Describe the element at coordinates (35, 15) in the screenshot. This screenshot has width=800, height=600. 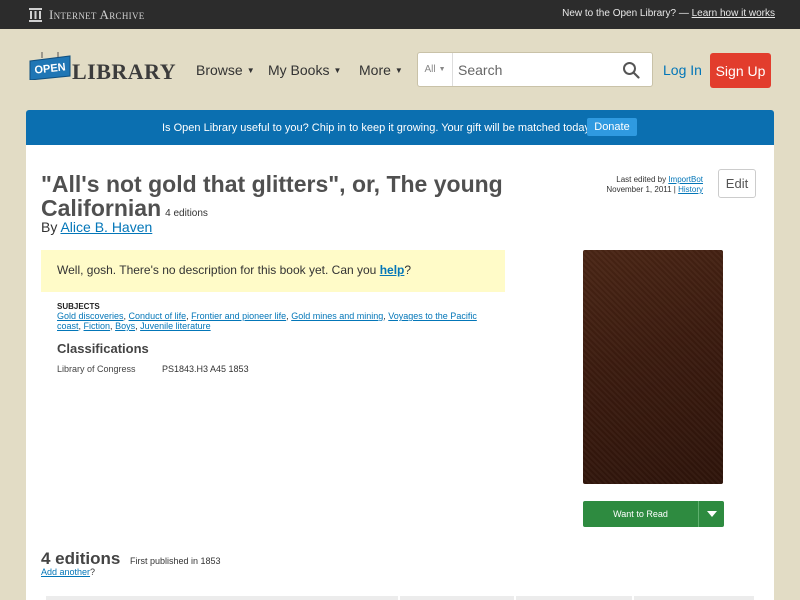
I see `archive-building-icon` at that location.